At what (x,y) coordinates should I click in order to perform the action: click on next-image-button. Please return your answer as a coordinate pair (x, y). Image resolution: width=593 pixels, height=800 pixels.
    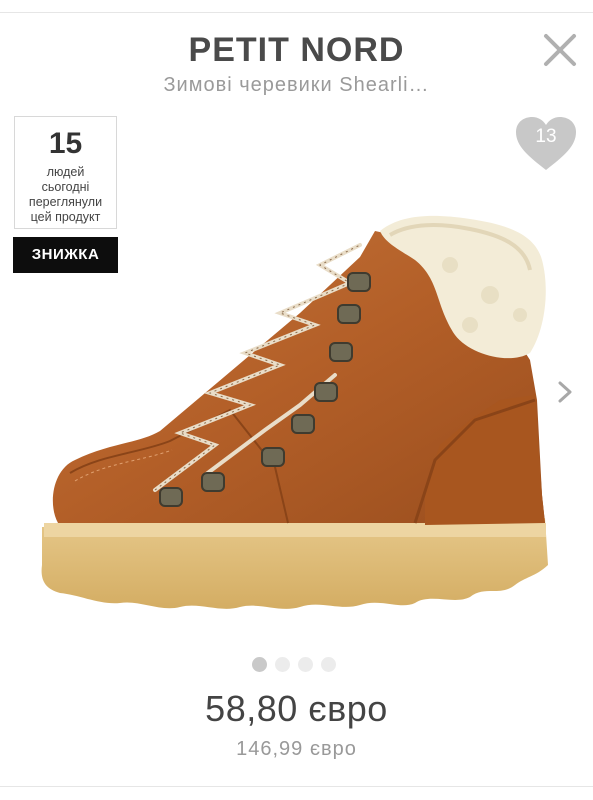
    Looking at the image, I should click on (565, 392).